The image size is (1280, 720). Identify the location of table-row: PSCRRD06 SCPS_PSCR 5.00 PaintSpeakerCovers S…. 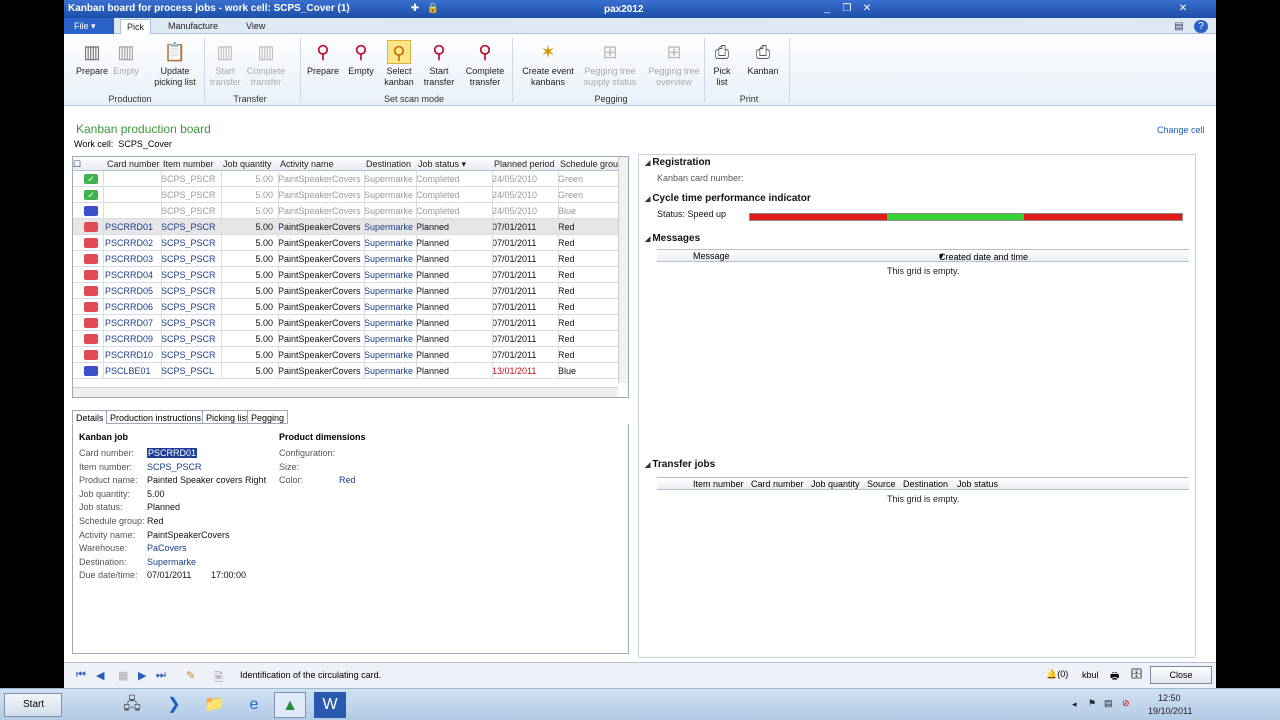
(345, 307).